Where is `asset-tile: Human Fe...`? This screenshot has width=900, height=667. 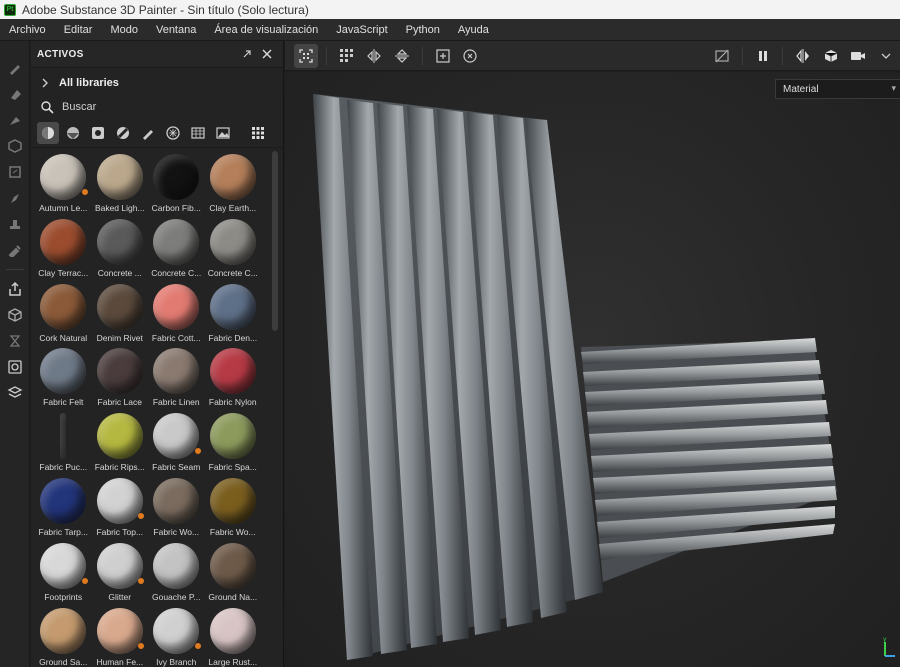 asset-tile: Human Fe... is located at coordinates (120, 636).